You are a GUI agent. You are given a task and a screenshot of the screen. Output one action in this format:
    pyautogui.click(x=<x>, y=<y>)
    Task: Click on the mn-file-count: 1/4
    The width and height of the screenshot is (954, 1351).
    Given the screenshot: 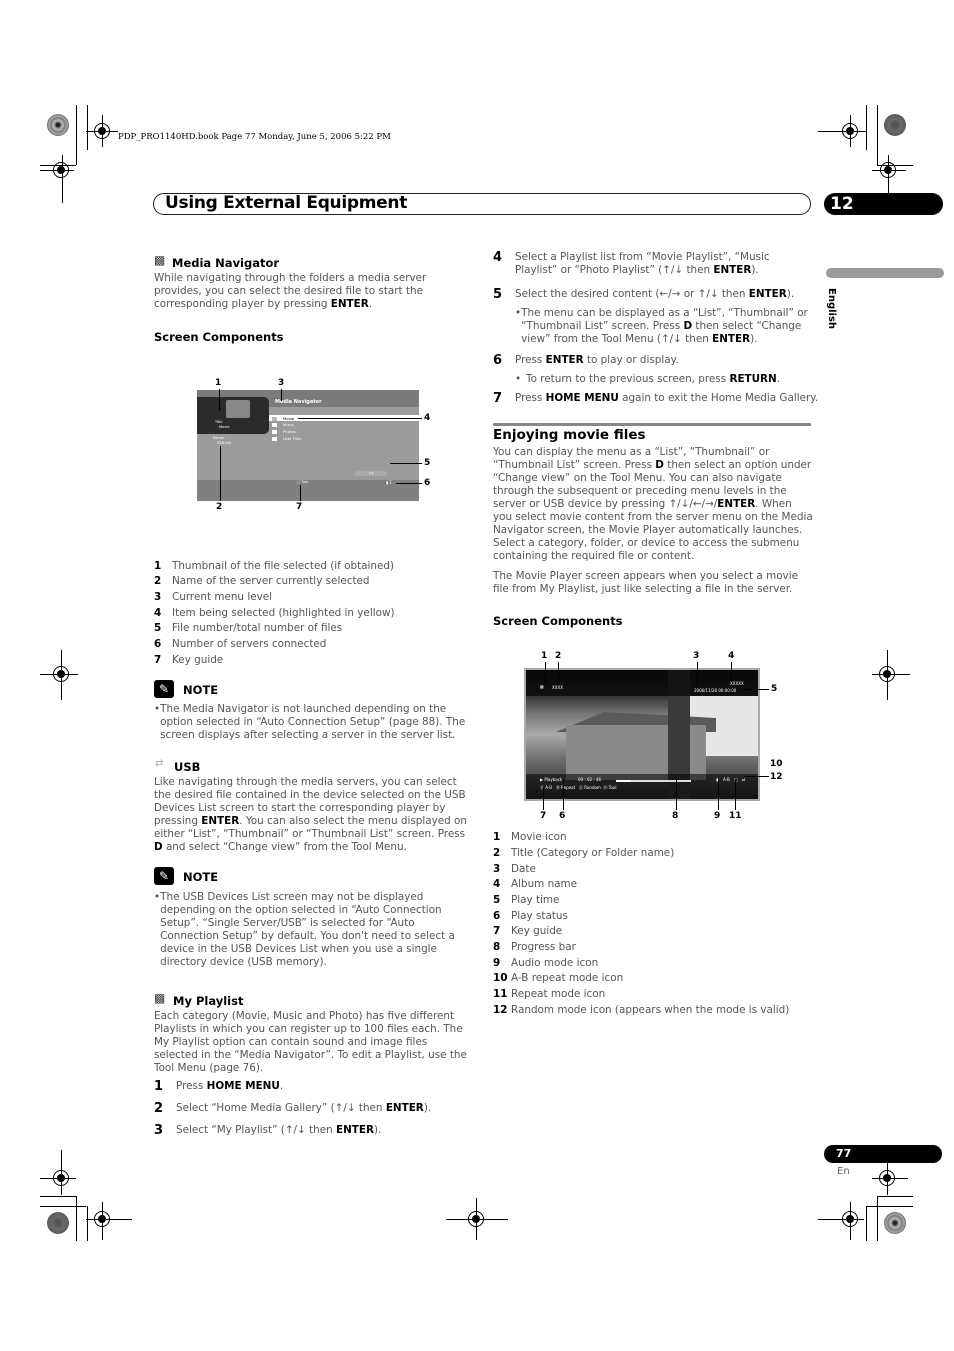 What is the action you would take?
    pyautogui.click(x=371, y=473)
    